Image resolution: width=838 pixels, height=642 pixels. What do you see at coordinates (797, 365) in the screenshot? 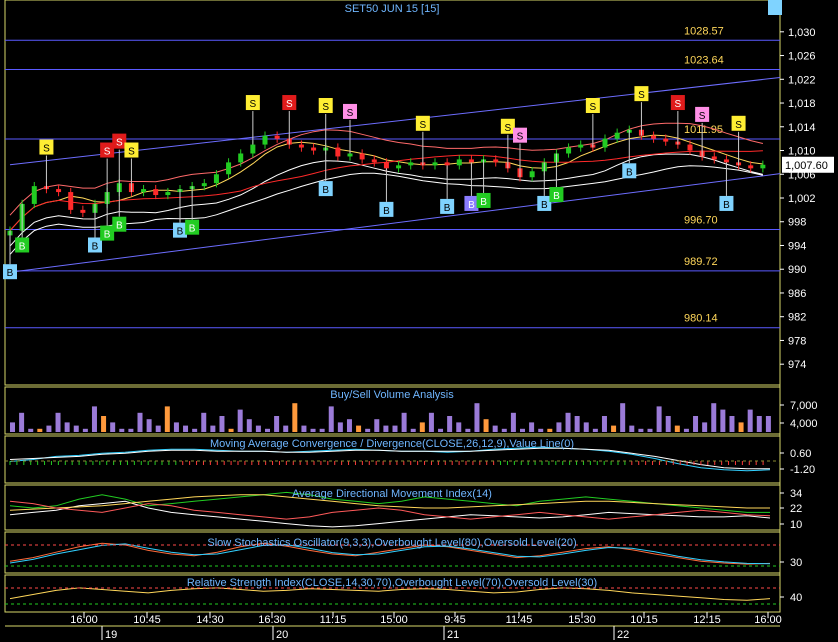
I see `y-tick-label: 974` at bounding box center [797, 365].